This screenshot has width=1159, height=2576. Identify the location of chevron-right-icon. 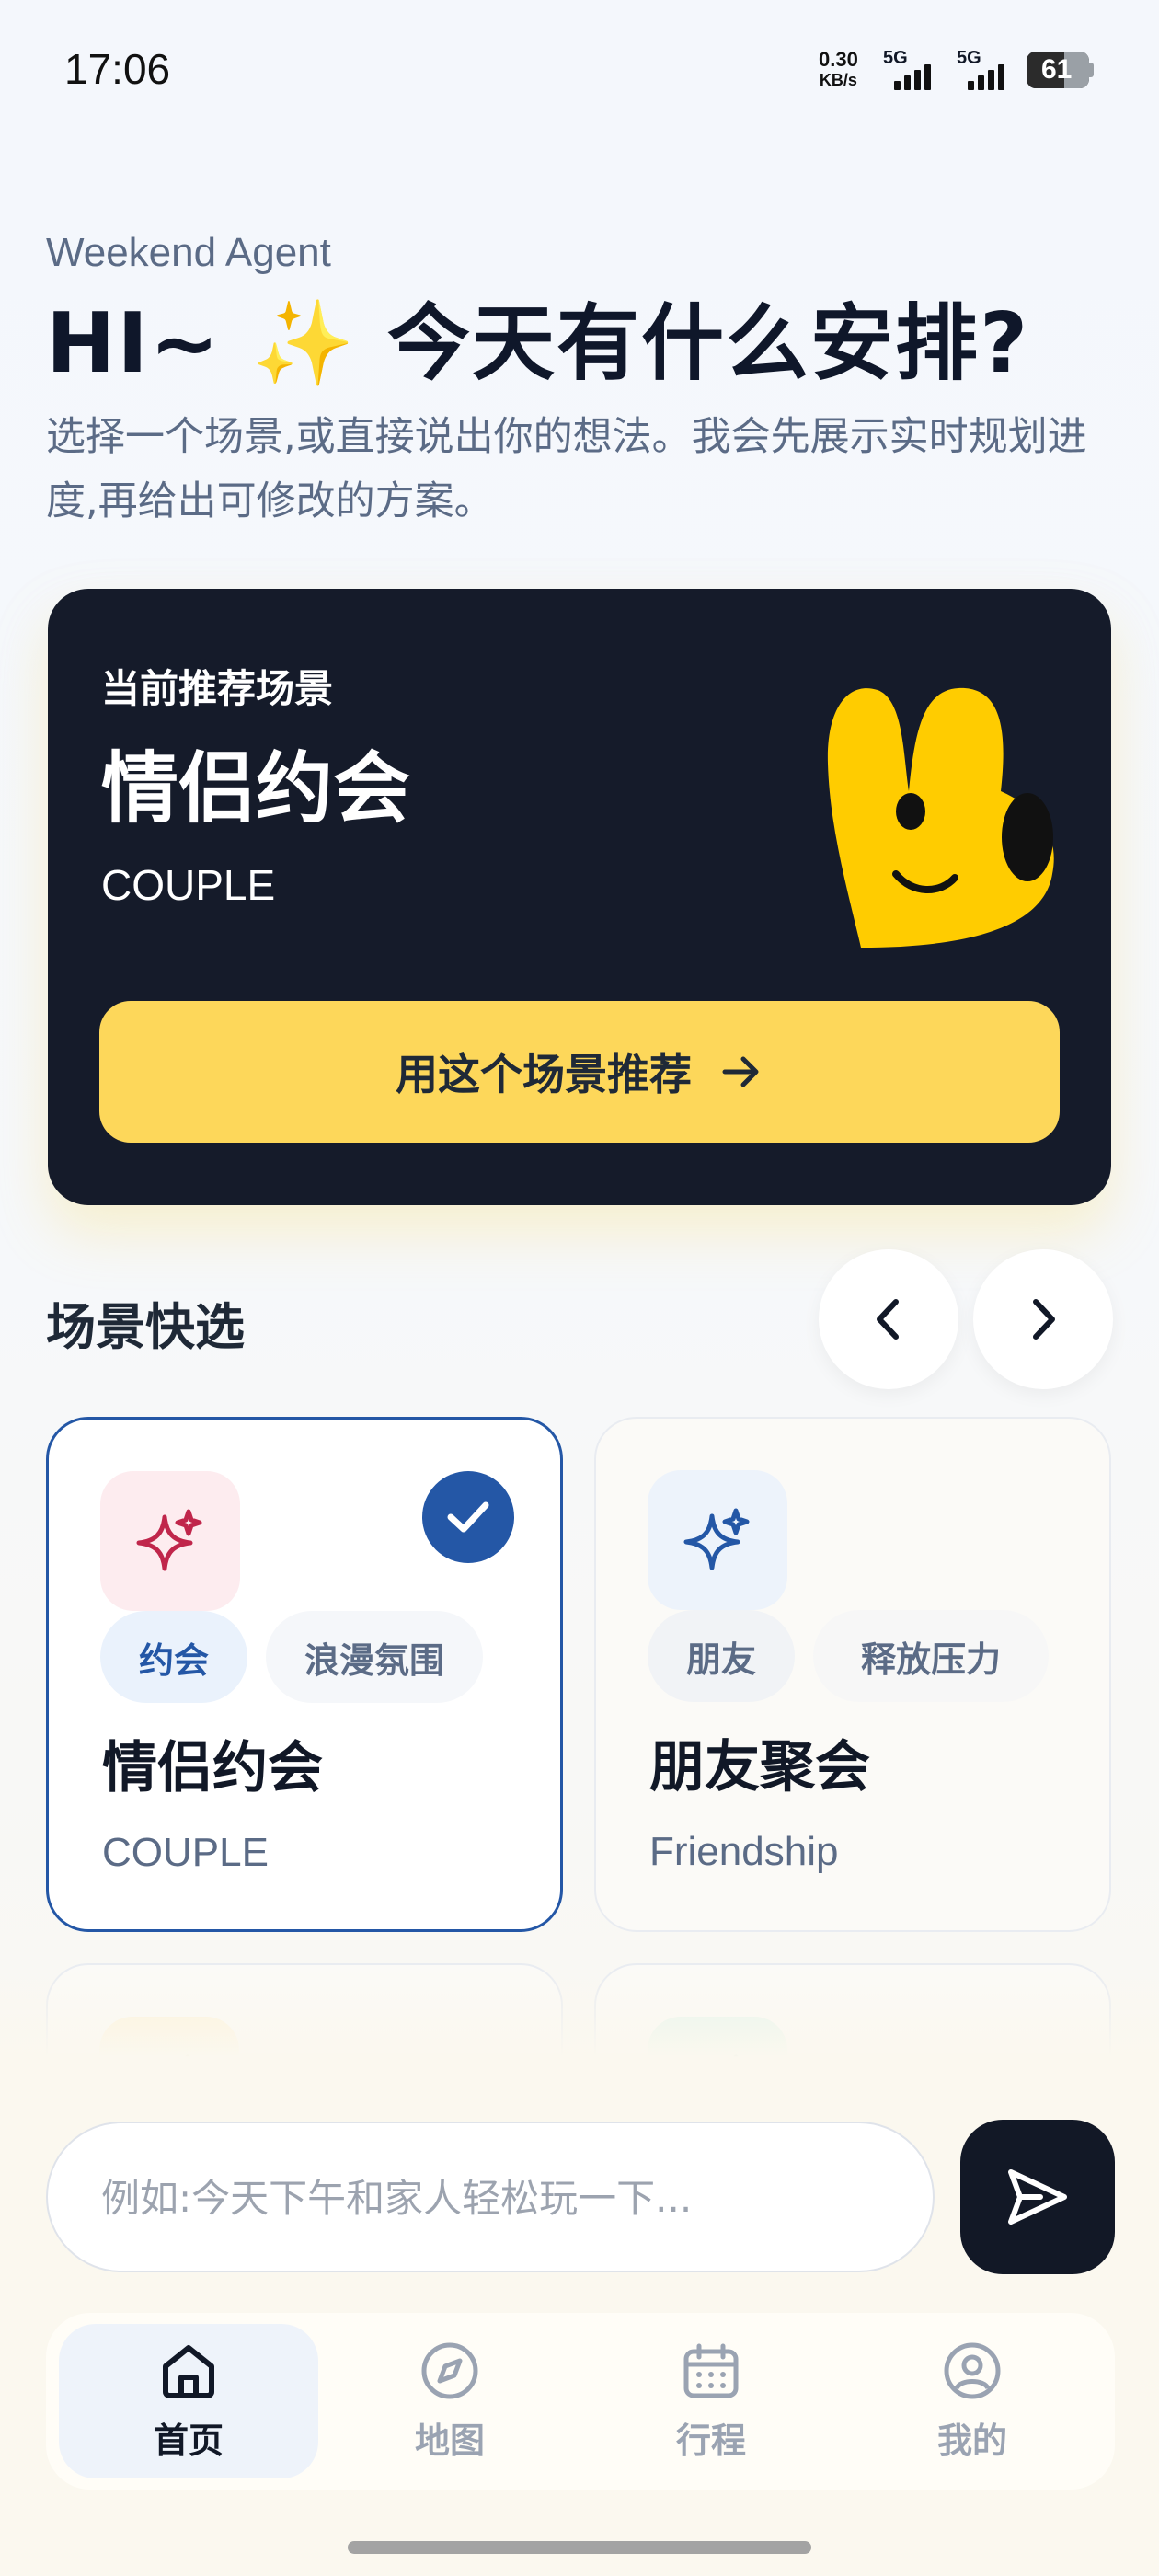
(1044, 1319).